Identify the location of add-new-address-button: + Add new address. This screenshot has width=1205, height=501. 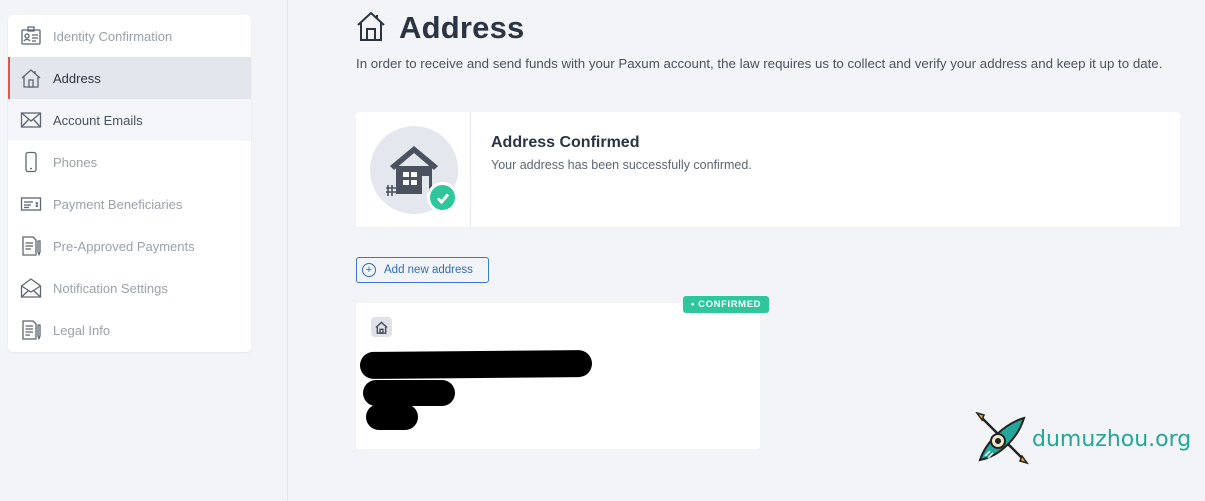
(422, 270).